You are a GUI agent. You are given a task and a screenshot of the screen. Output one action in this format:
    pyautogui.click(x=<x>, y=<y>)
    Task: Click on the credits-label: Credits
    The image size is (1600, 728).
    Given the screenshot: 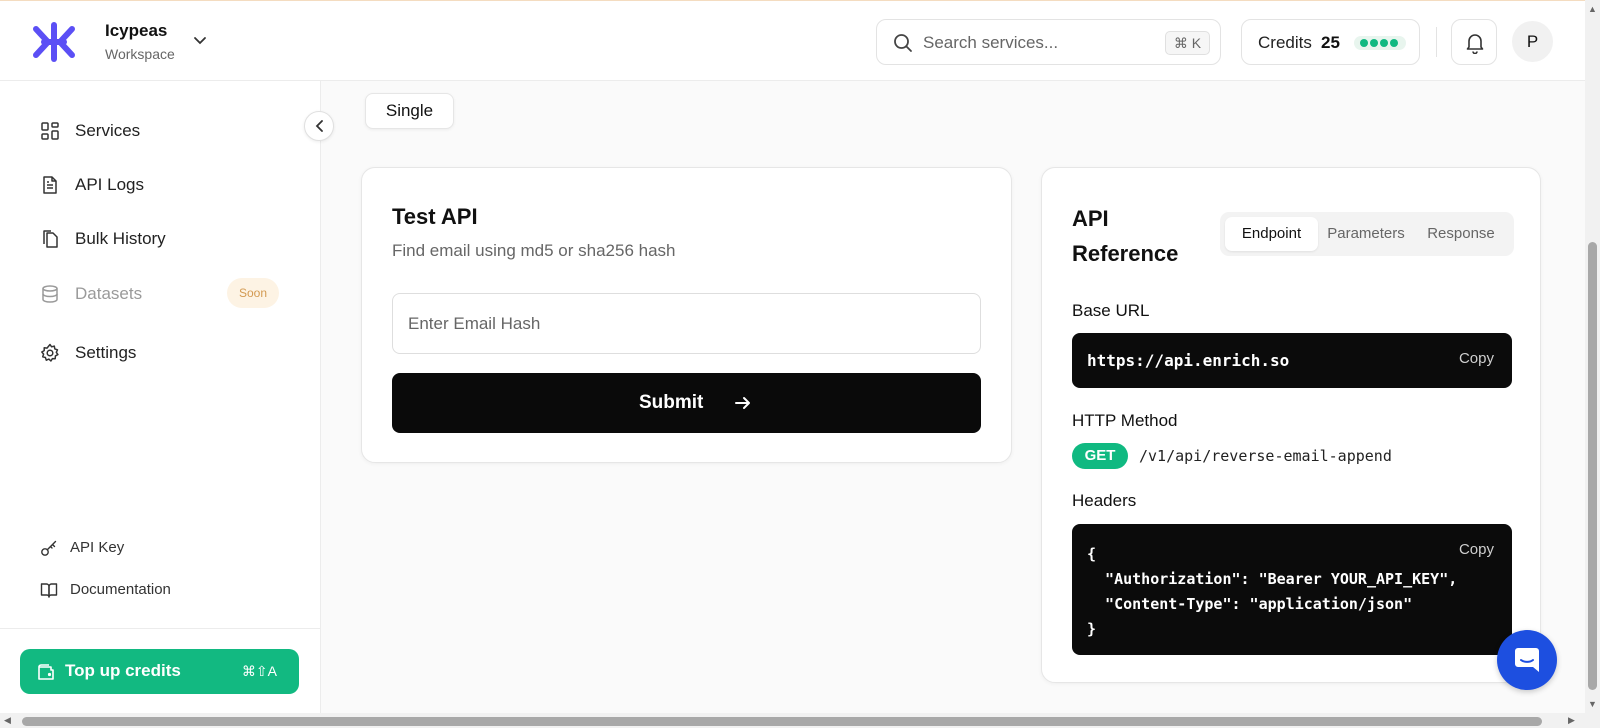 What is the action you would take?
    pyautogui.click(x=1285, y=42)
    